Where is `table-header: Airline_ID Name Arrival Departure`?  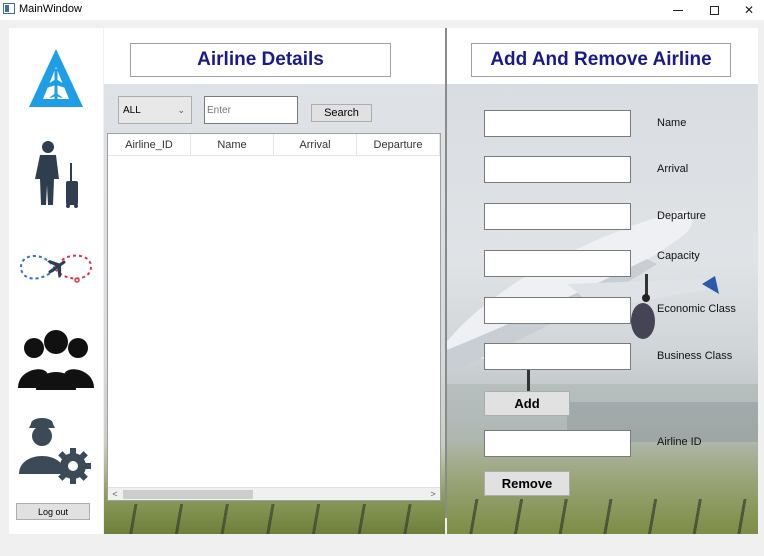 table-header: Airline_ID Name Arrival Departure is located at coordinates (274, 145).